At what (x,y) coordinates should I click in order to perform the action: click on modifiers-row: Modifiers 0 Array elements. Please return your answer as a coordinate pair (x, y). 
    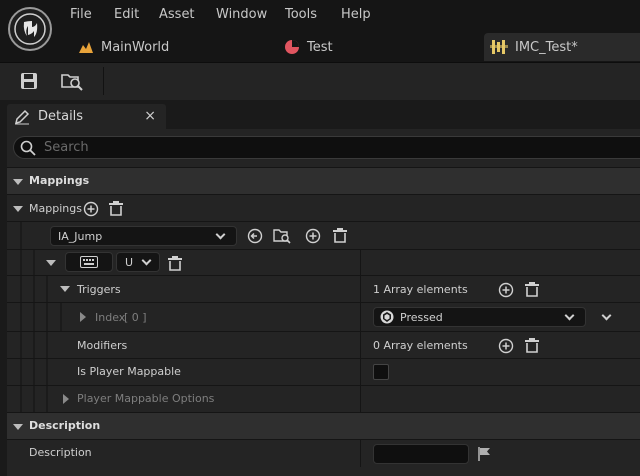
    Looking at the image, I should click on (323, 345).